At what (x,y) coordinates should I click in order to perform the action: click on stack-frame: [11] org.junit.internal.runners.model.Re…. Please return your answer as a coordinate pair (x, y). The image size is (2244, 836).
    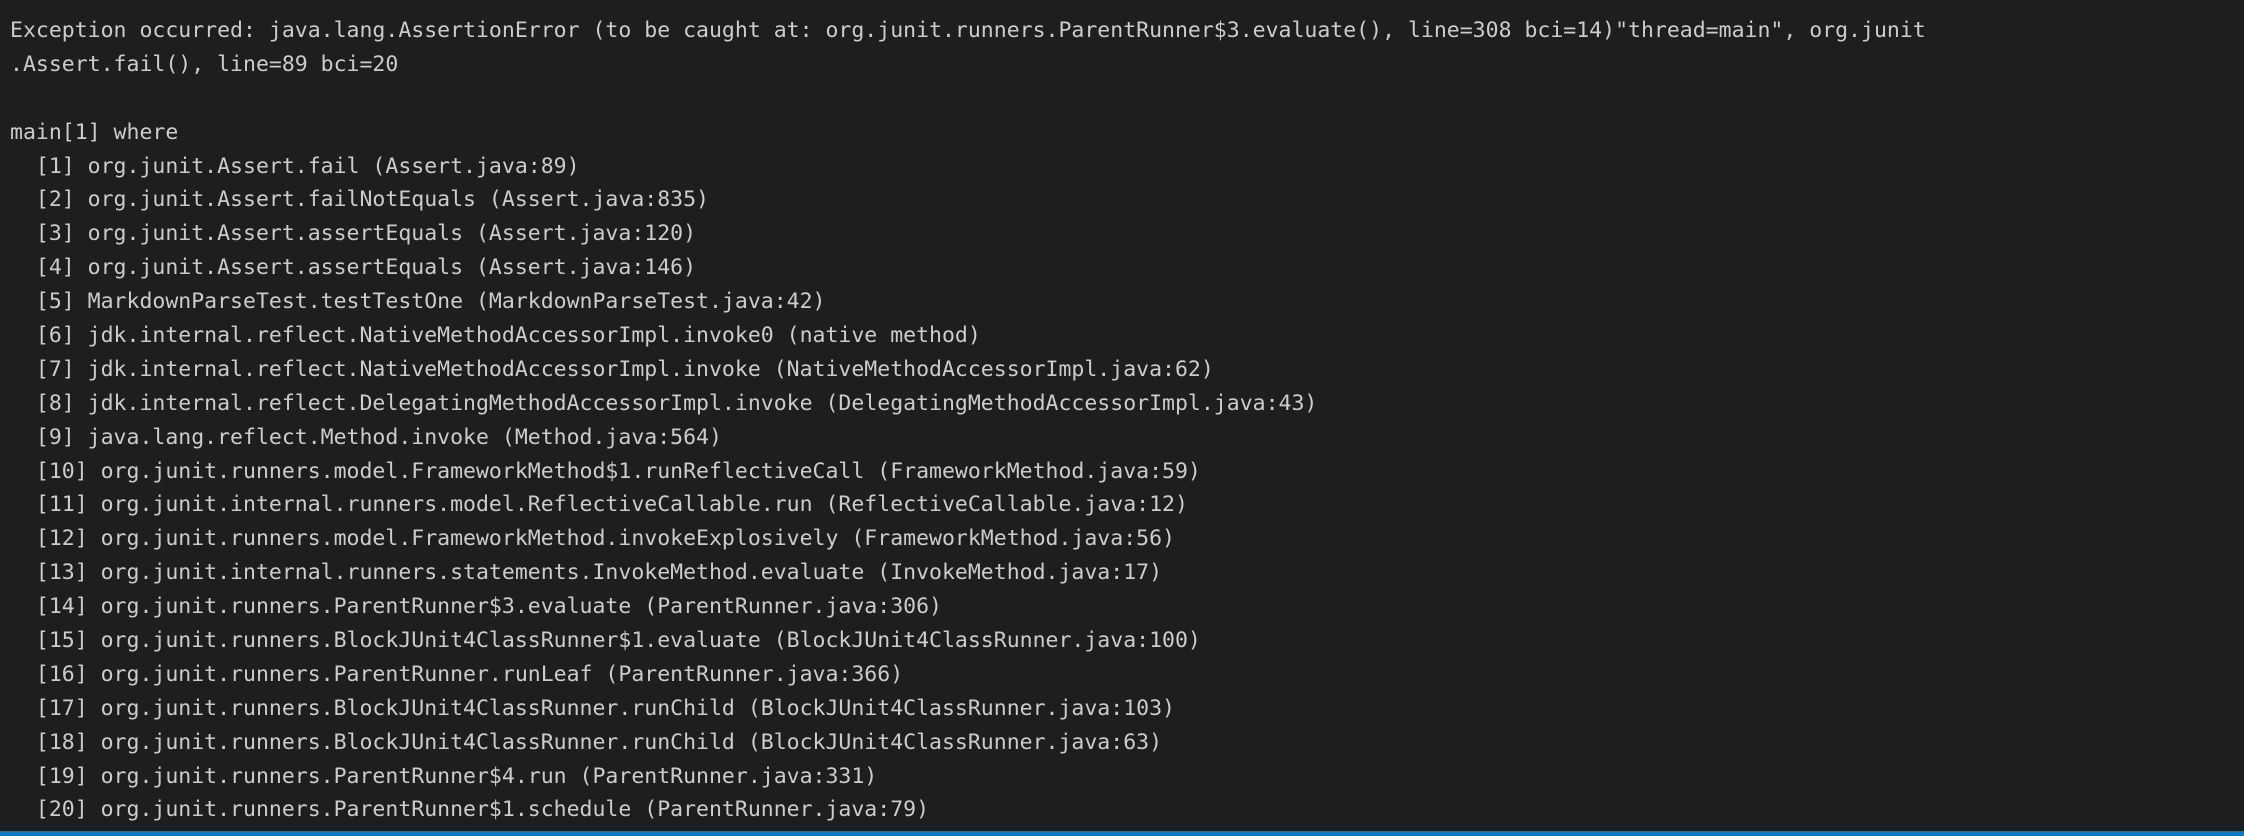
    Looking at the image, I should click on (599, 505).